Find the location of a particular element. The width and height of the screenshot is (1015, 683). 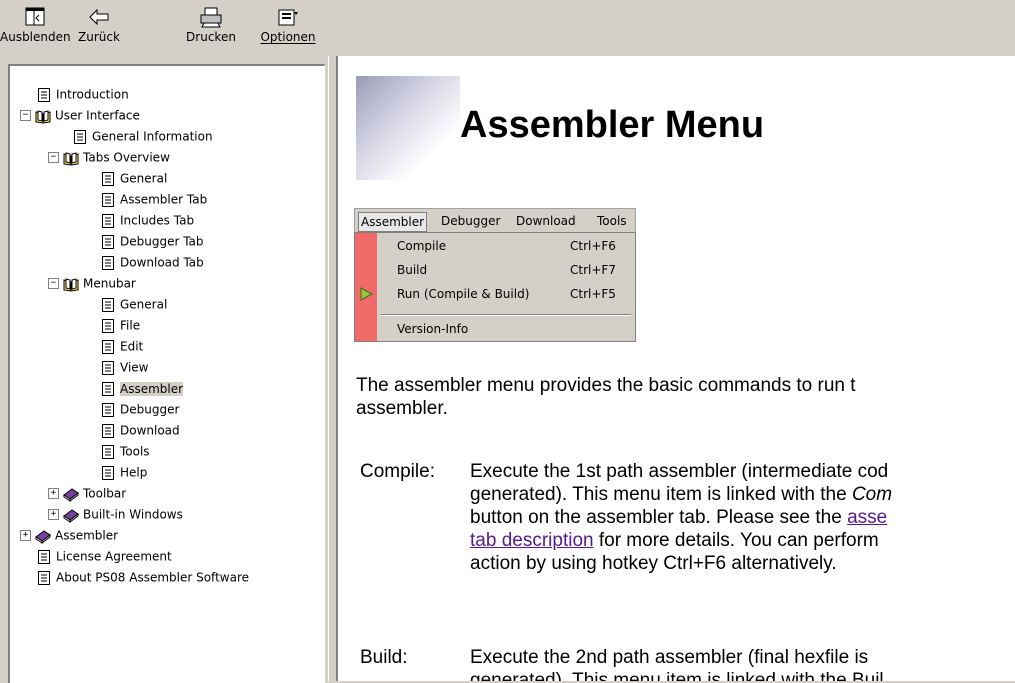

tree-item-toolbar: + Toolbar is located at coordinates (87, 493).